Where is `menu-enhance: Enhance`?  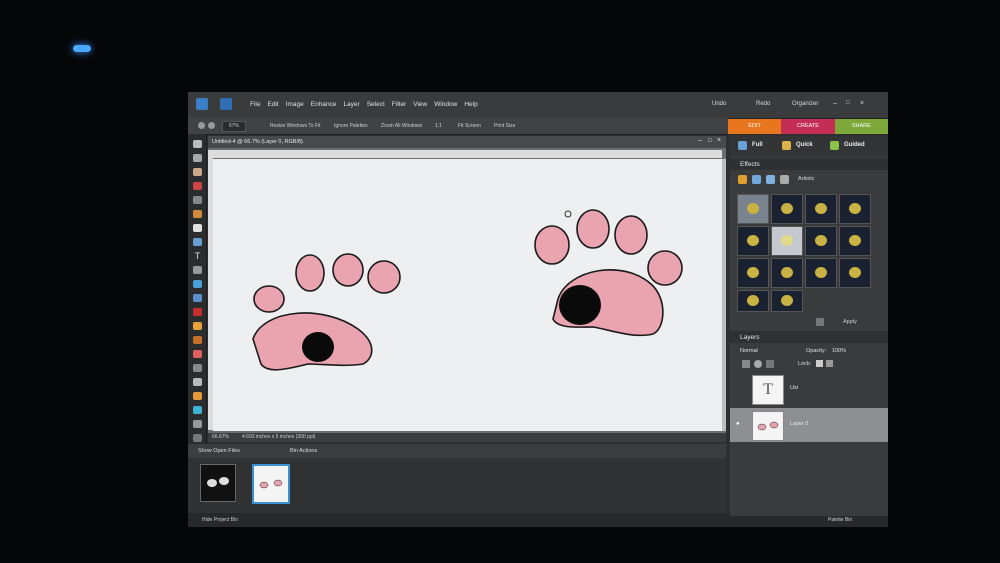
menu-enhance: Enhance is located at coordinates (324, 104).